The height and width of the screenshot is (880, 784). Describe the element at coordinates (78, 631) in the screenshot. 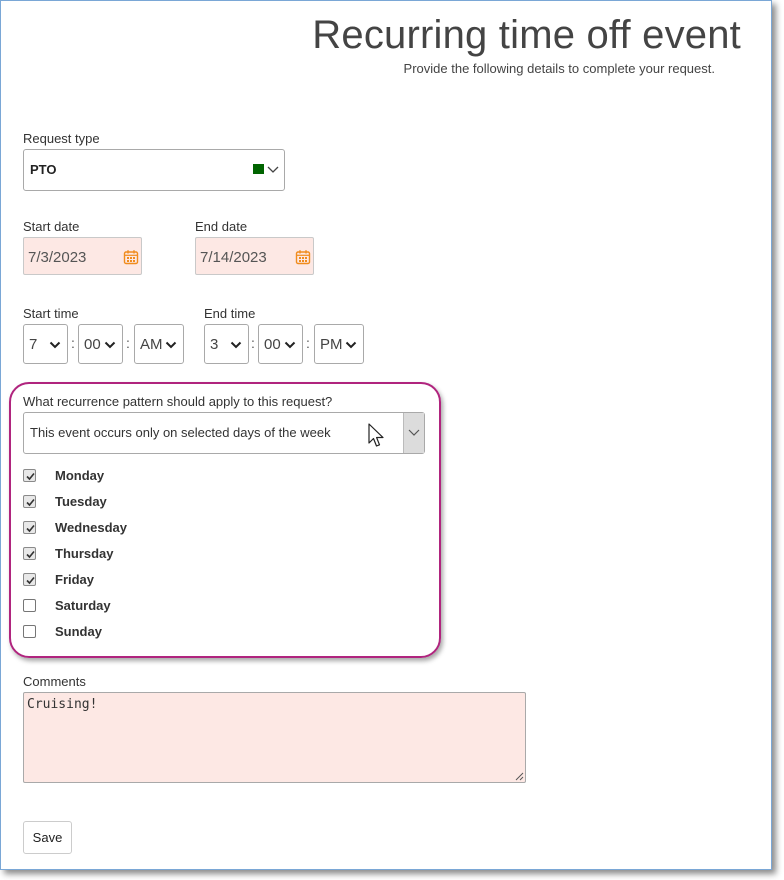

I see `day-label: Sunday` at that location.